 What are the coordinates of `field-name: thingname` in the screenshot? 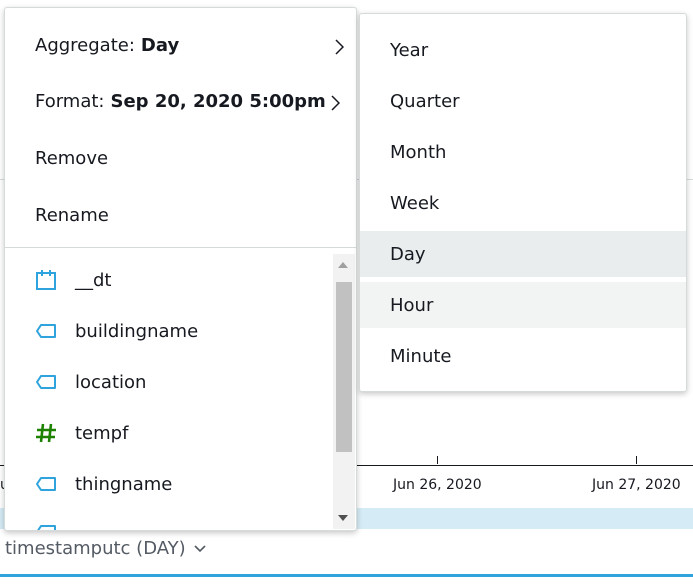 It's located at (124, 484).